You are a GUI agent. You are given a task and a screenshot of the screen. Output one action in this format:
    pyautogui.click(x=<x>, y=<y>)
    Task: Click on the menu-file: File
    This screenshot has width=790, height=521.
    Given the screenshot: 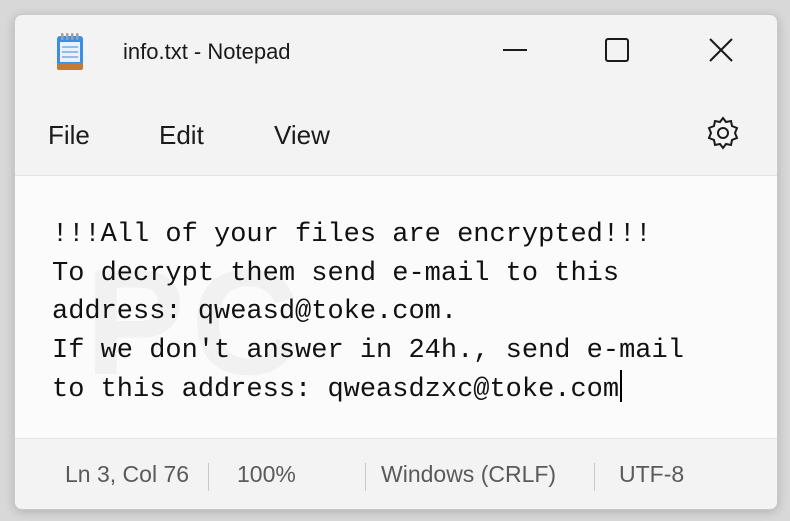 What is the action you would take?
    pyautogui.click(x=69, y=135)
    